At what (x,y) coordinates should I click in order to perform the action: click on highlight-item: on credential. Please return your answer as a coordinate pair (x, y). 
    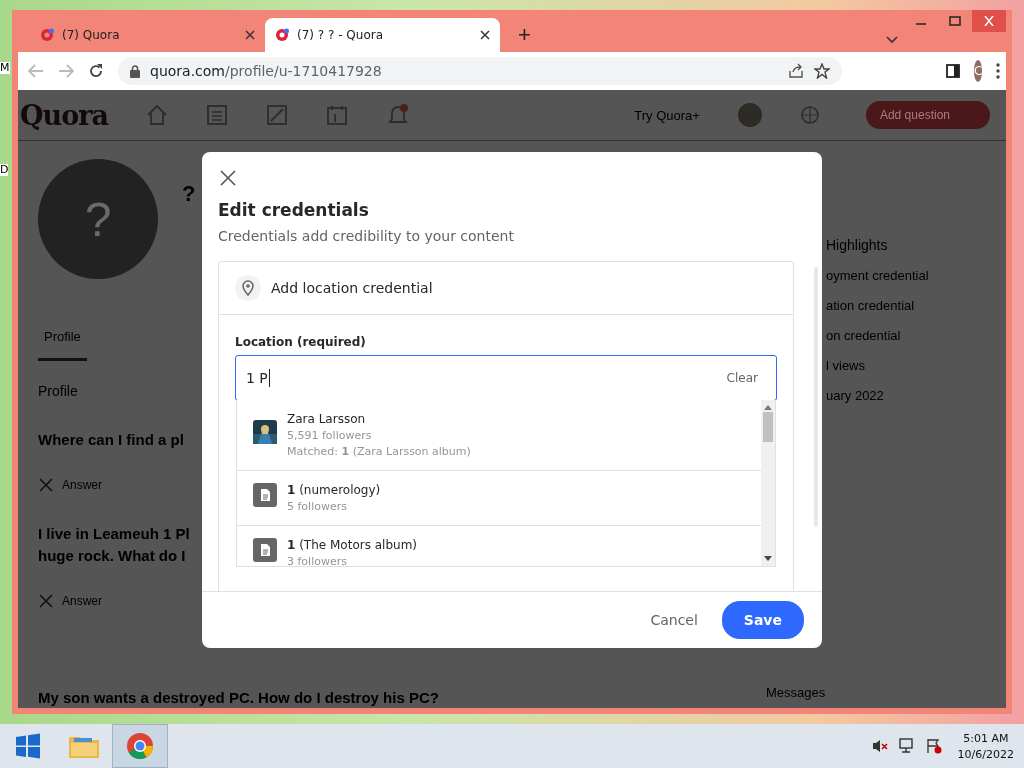
    Looking at the image, I should click on (864, 335).